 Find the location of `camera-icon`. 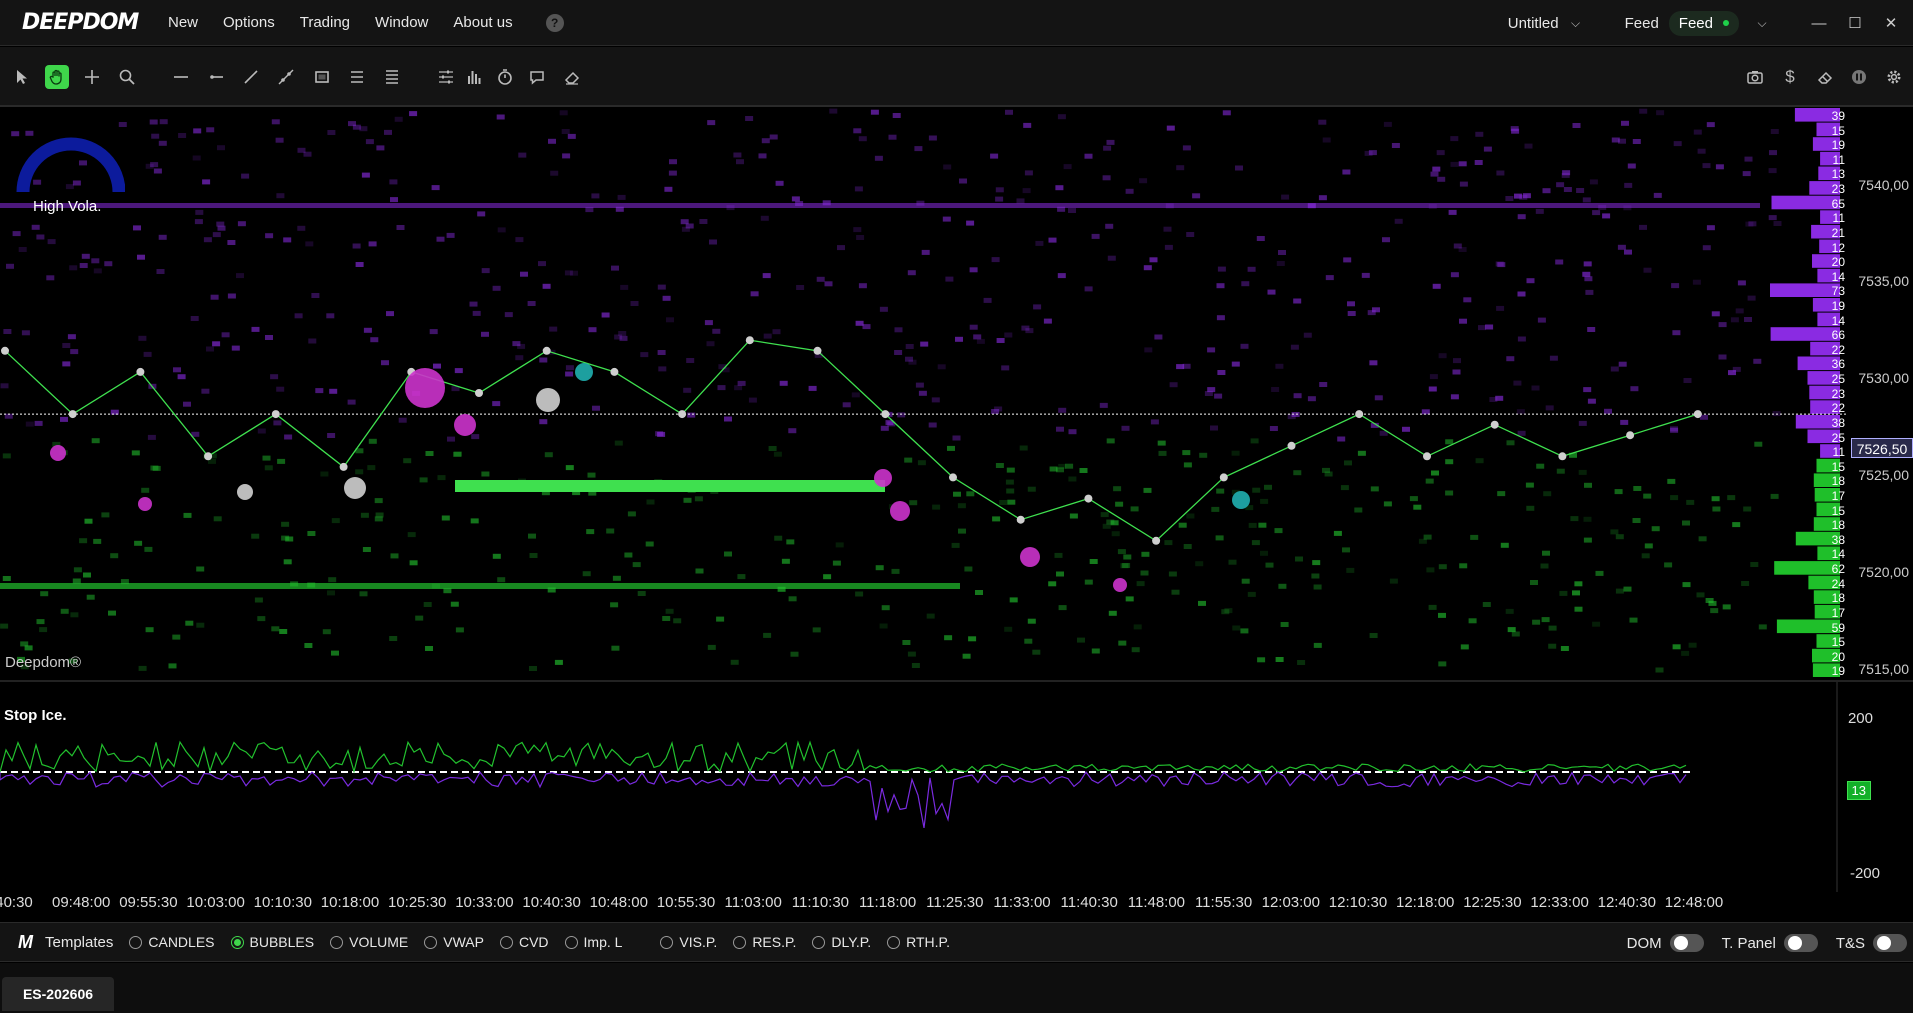

camera-icon is located at coordinates (1755, 77).